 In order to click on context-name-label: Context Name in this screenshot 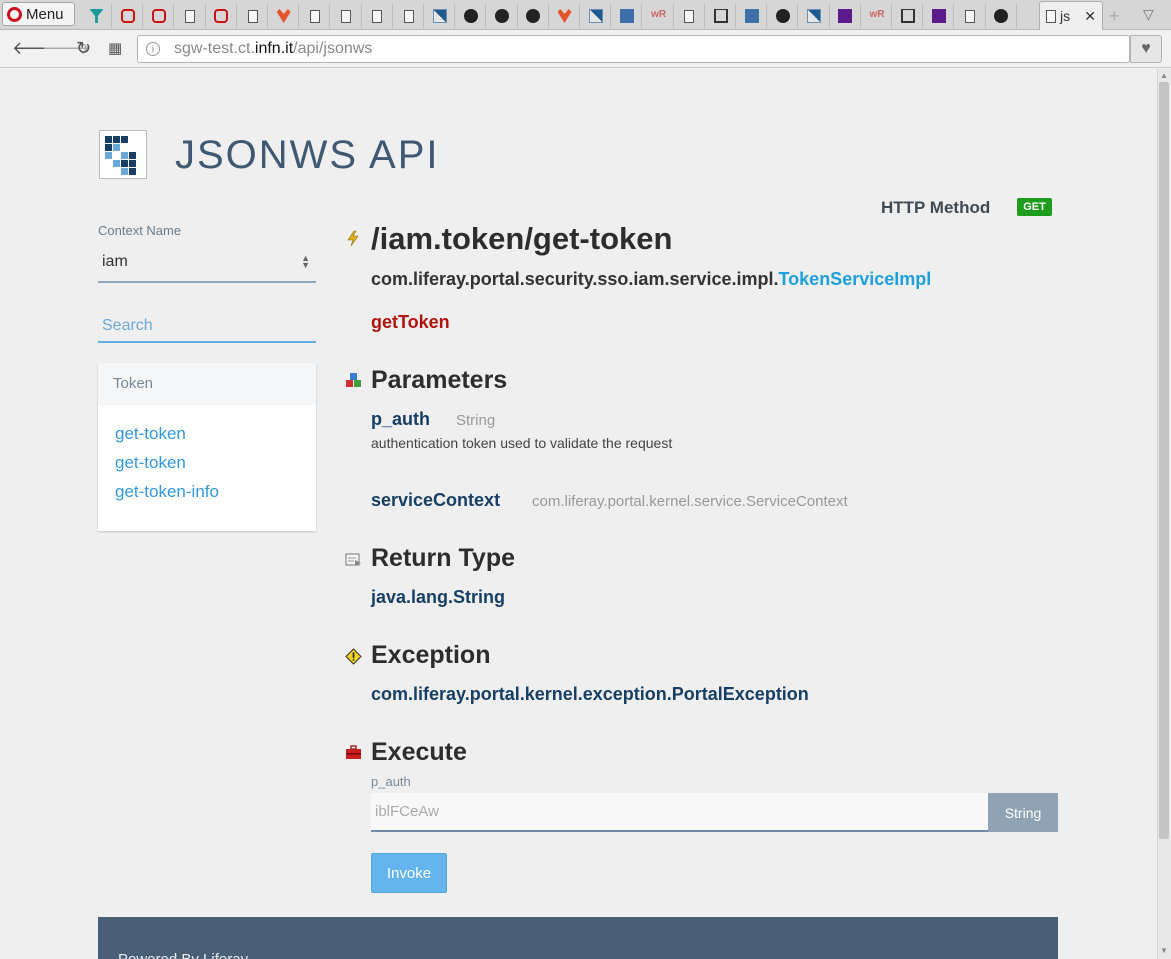, I will do `click(140, 230)`.